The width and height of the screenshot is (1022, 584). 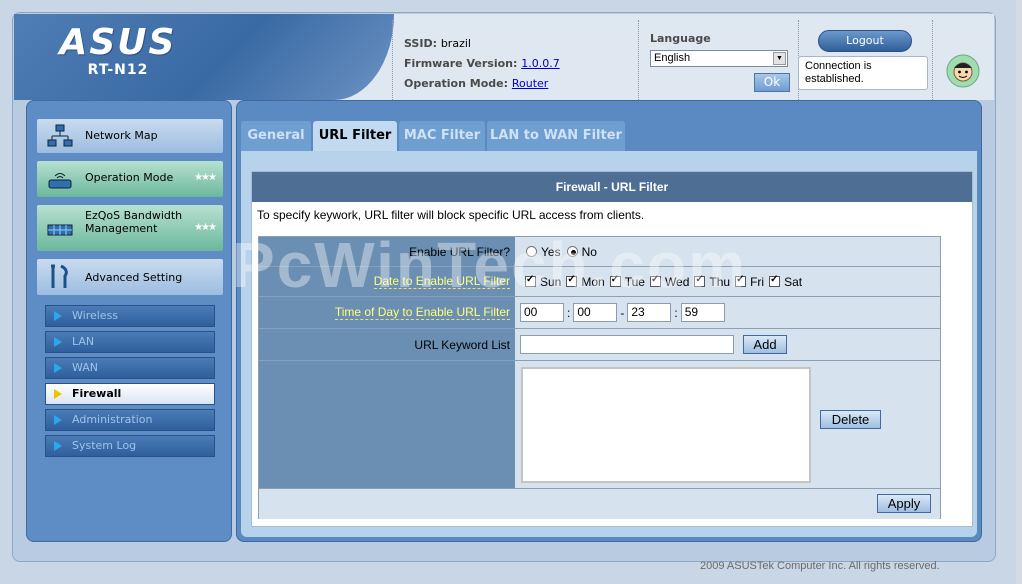 I want to click on time-label: Time of Day to Enable URL Filter, so click(x=387, y=312).